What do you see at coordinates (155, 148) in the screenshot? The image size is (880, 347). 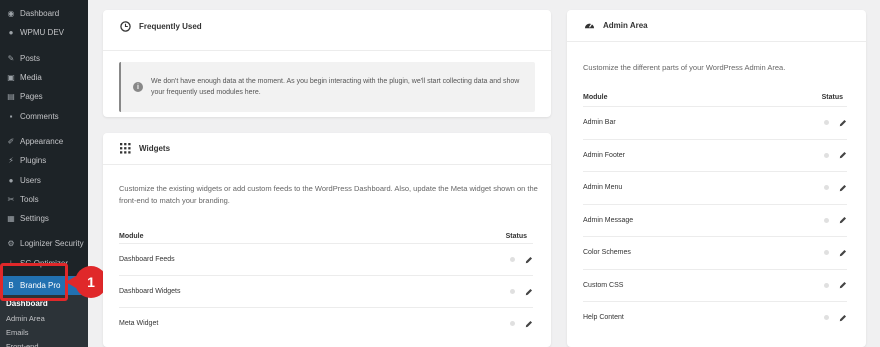 I see `card-title: Widgets` at bounding box center [155, 148].